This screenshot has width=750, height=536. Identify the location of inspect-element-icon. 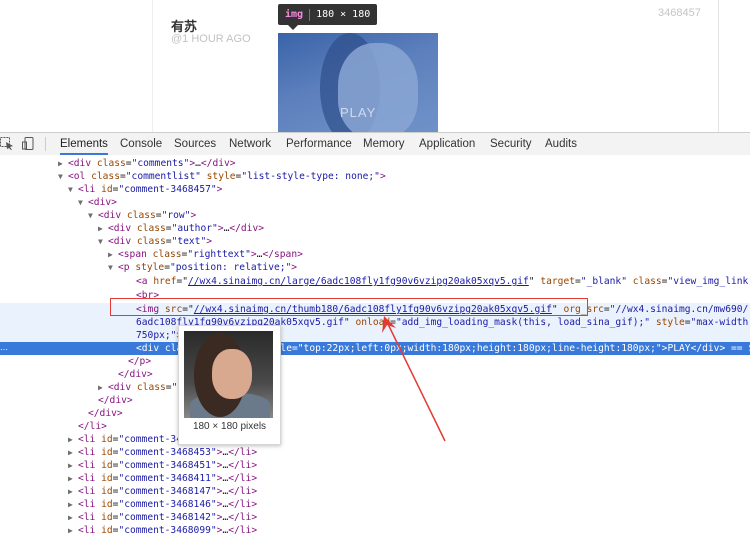
(7, 143).